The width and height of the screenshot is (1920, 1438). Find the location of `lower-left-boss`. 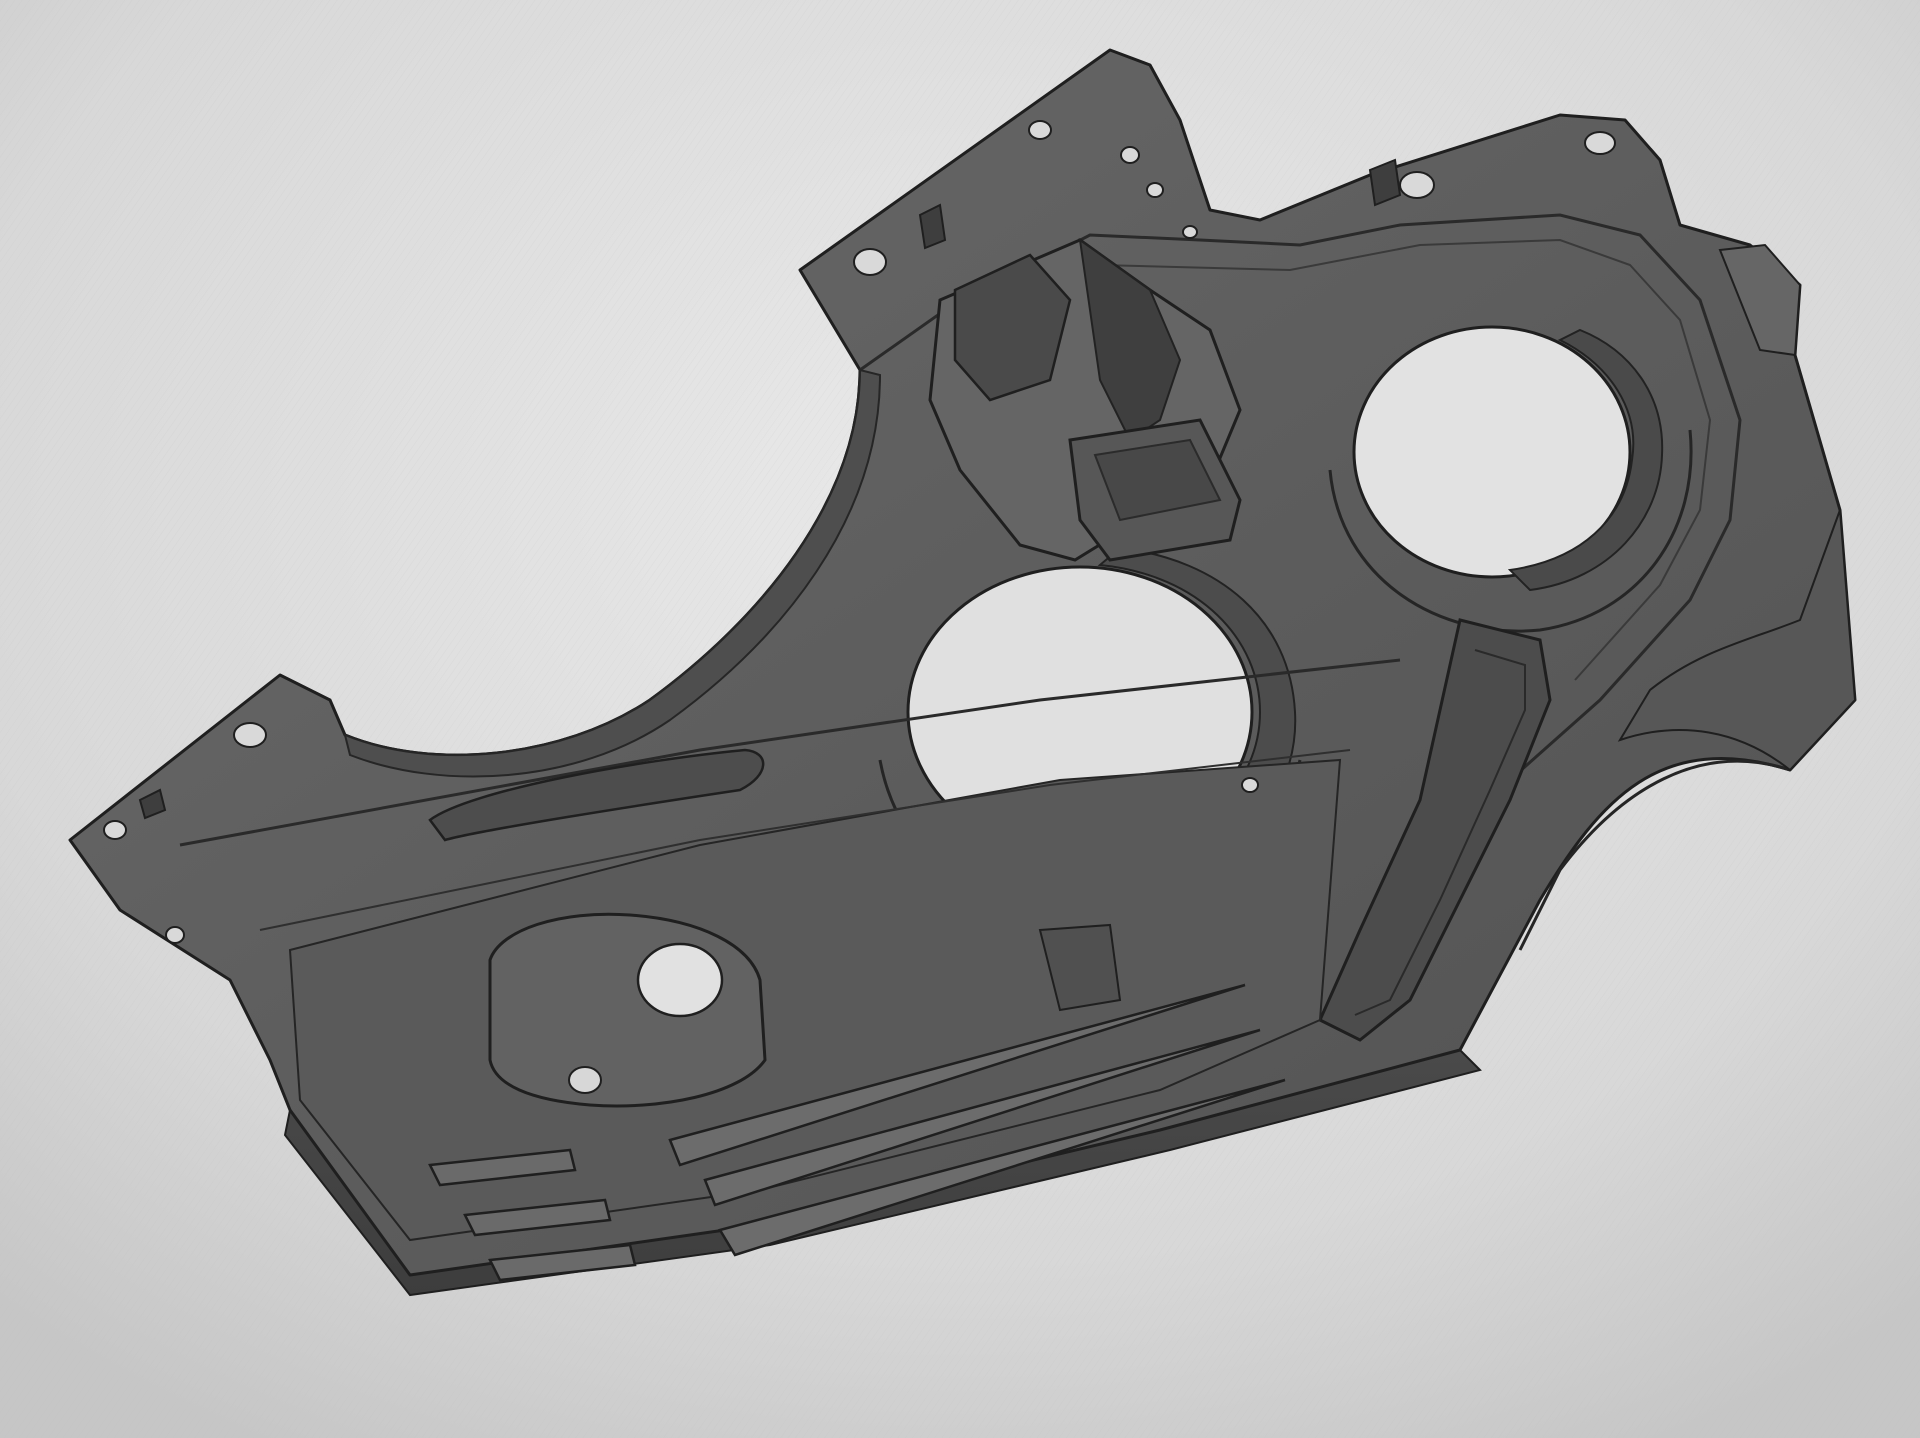

lower-left-boss is located at coordinates (627, 1010).